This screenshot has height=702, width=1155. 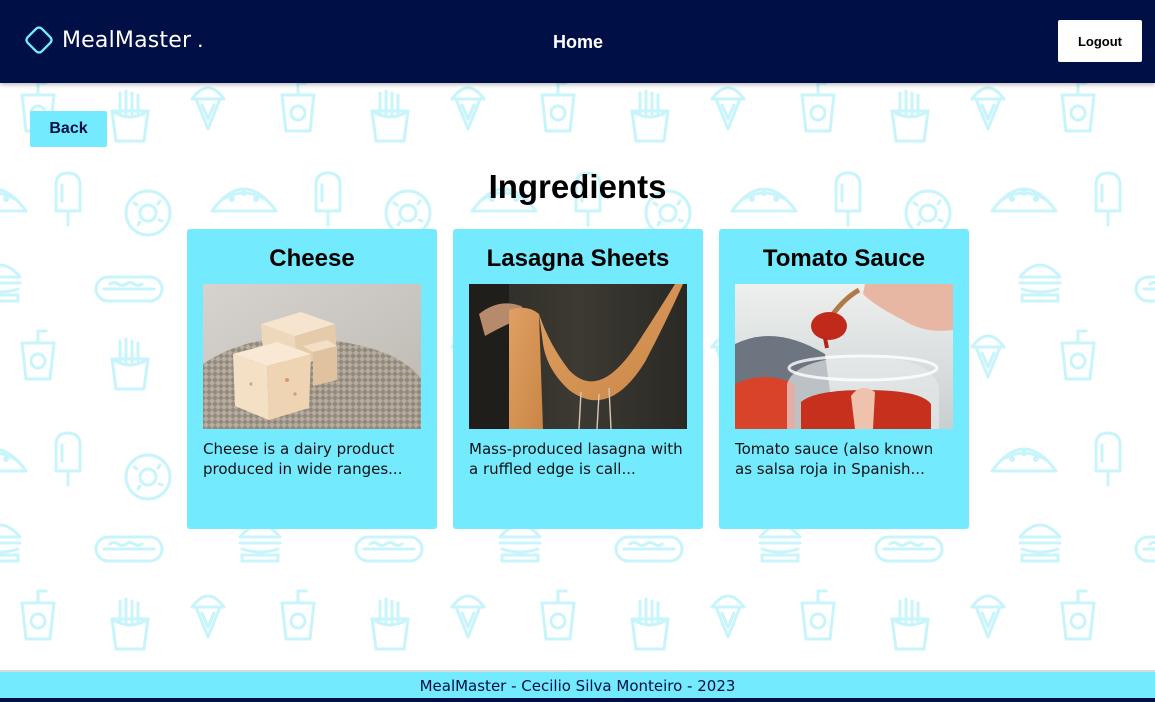 What do you see at coordinates (39, 40) in the screenshot?
I see `diamond-logo-icon` at bounding box center [39, 40].